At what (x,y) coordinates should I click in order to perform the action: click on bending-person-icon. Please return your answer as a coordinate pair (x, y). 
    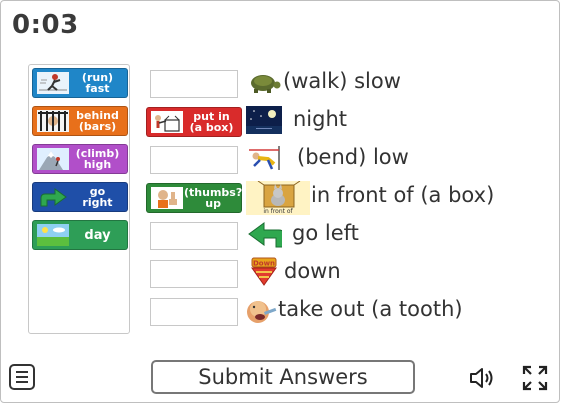
    Looking at the image, I should click on (264, 158).